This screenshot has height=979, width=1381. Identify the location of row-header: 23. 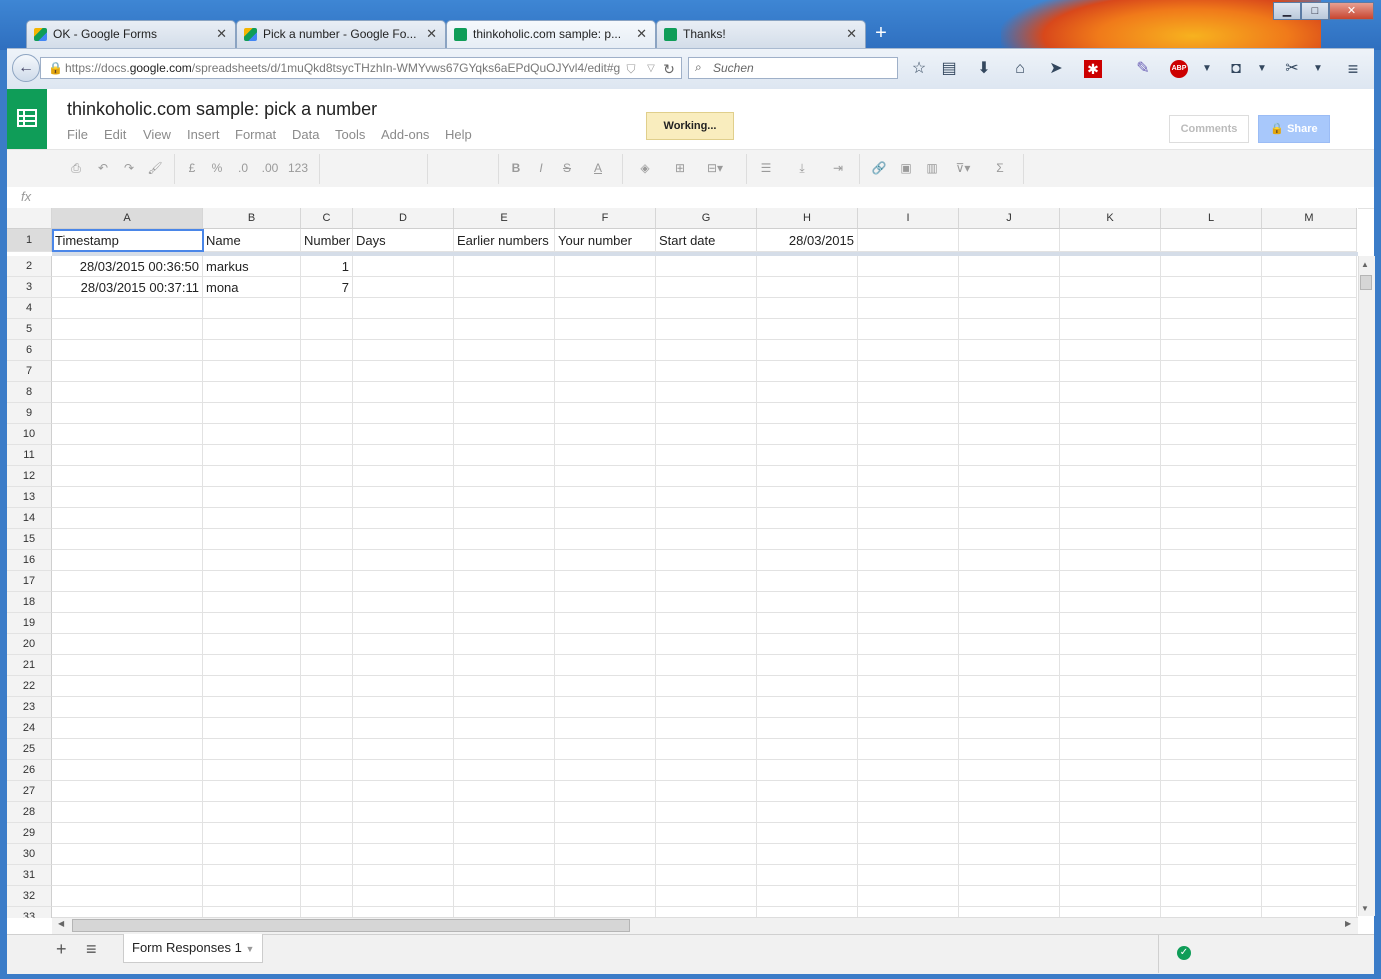
(29, 707).